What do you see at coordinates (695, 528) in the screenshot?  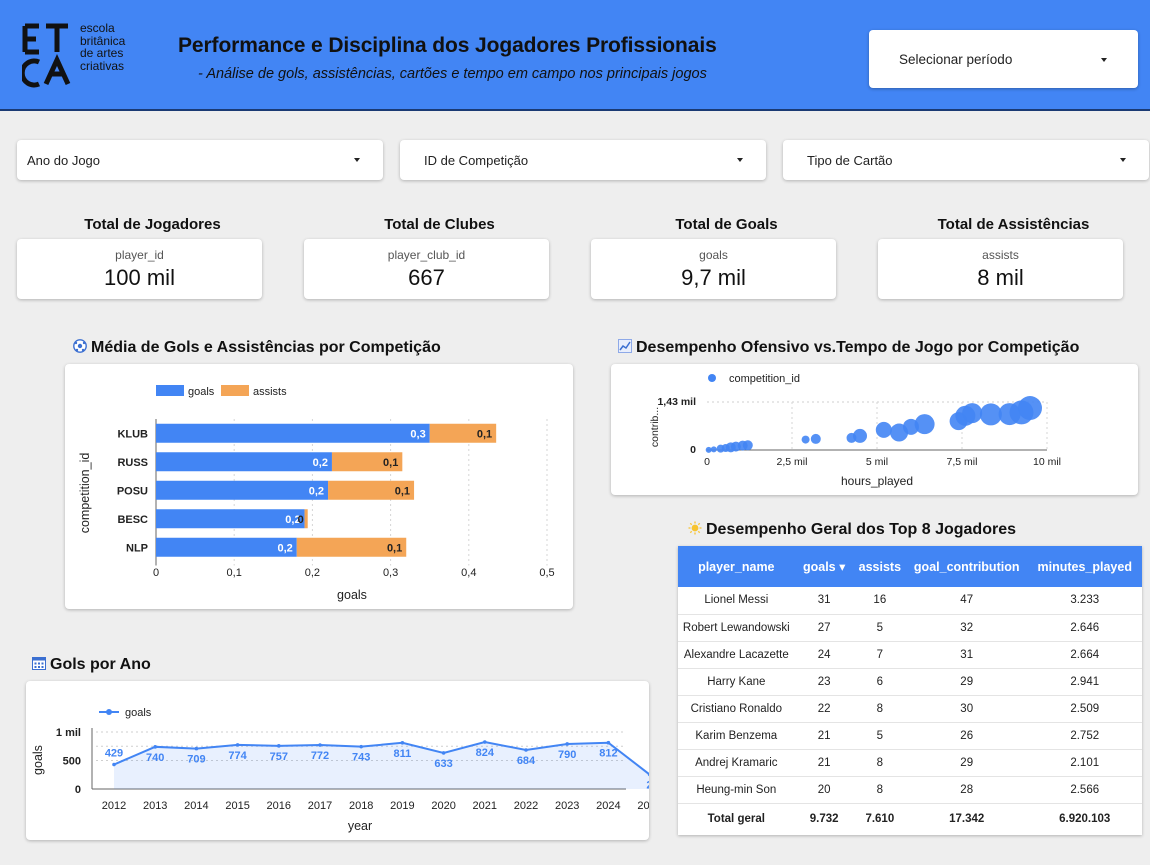 I see `sun-icon` at bounding box center [695, 528].